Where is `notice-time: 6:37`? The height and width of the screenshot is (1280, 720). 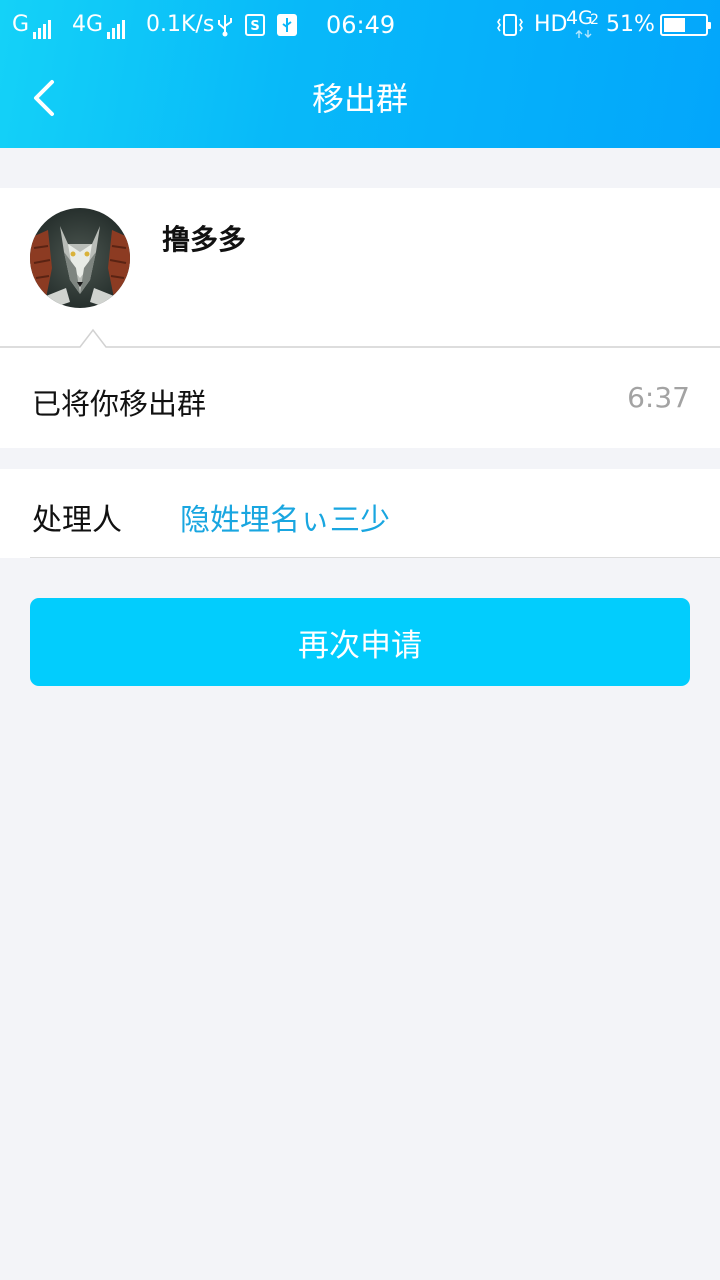
notice-time: 6:37 is located at coordinates (658, 397).